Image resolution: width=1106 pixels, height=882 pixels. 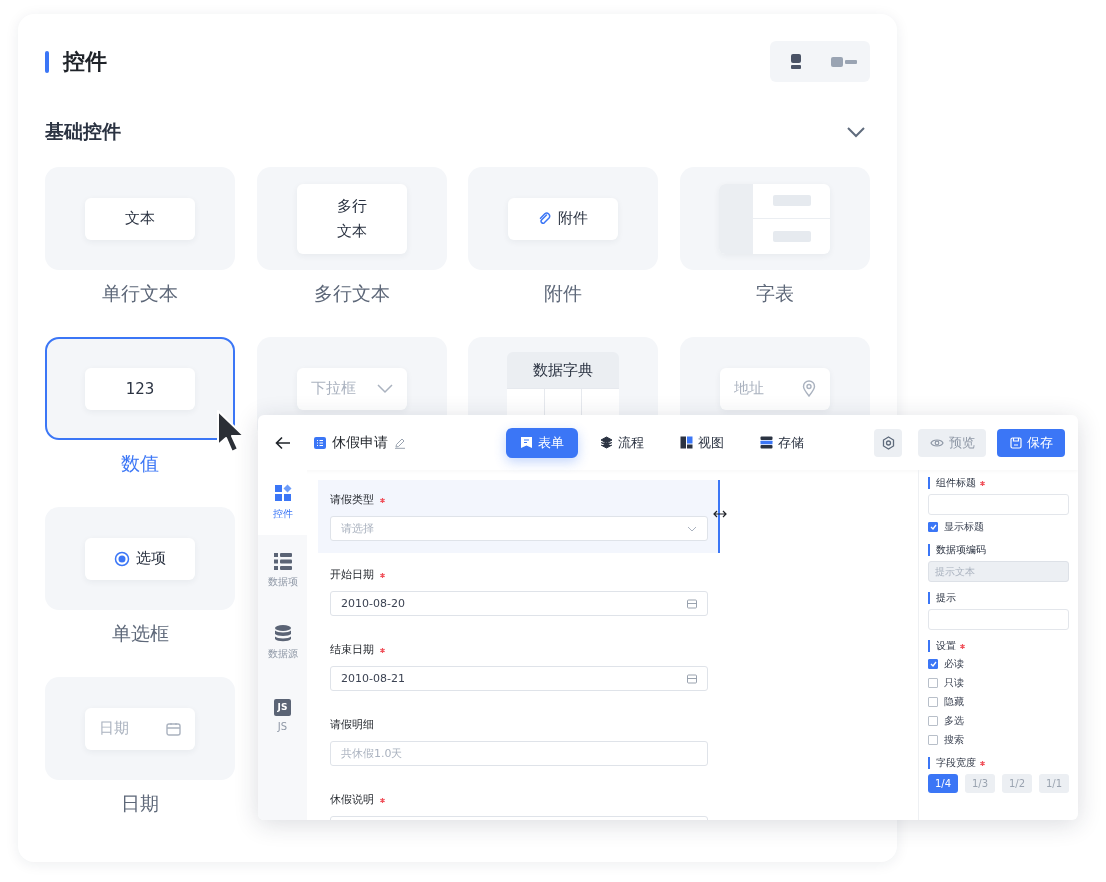 I want to click on preview-text: 数据字典, so click(x=563, y=370).